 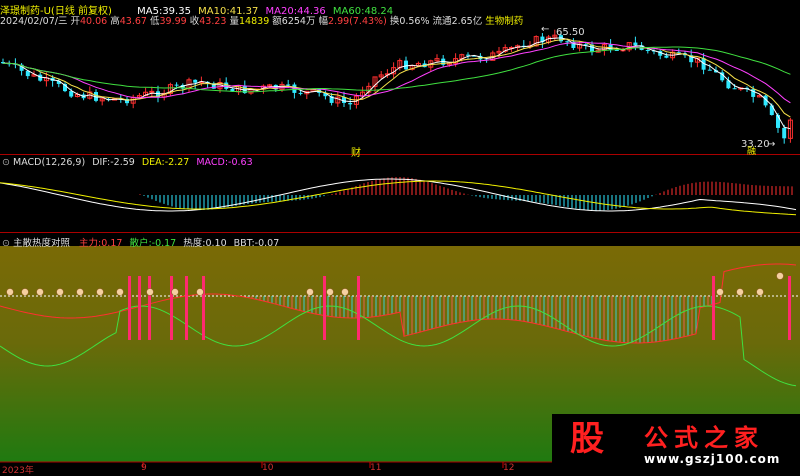 I want to click on x-axis-label: 9, so click(x=144, y=468).